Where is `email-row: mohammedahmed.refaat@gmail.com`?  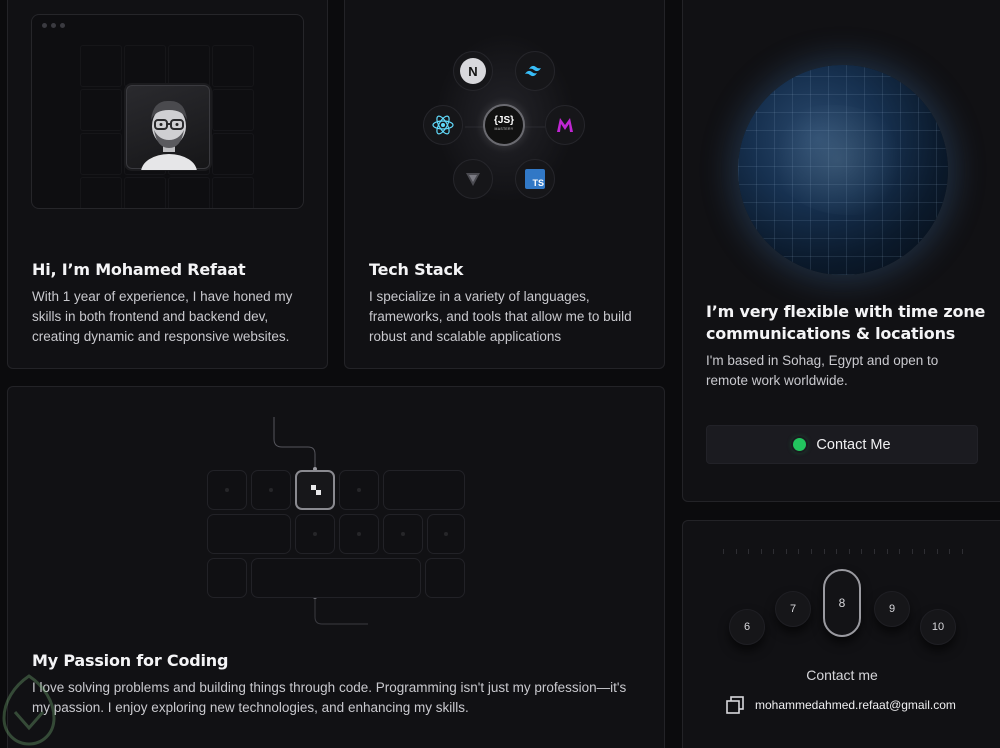 email-row: mohammedahmed.refaat@gmail.com is located at coordinates (840, 705).